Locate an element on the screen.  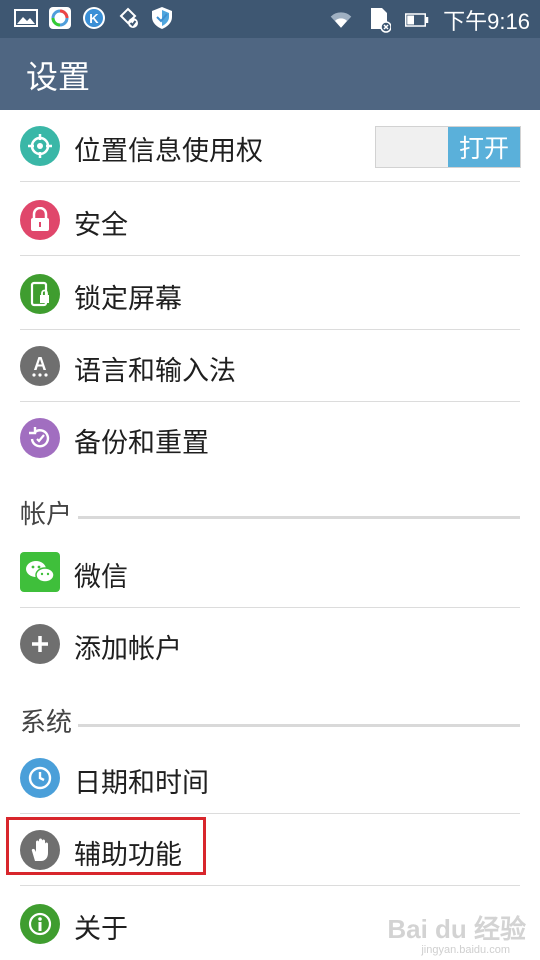
browser-icon is located at coordinates (60, 18).